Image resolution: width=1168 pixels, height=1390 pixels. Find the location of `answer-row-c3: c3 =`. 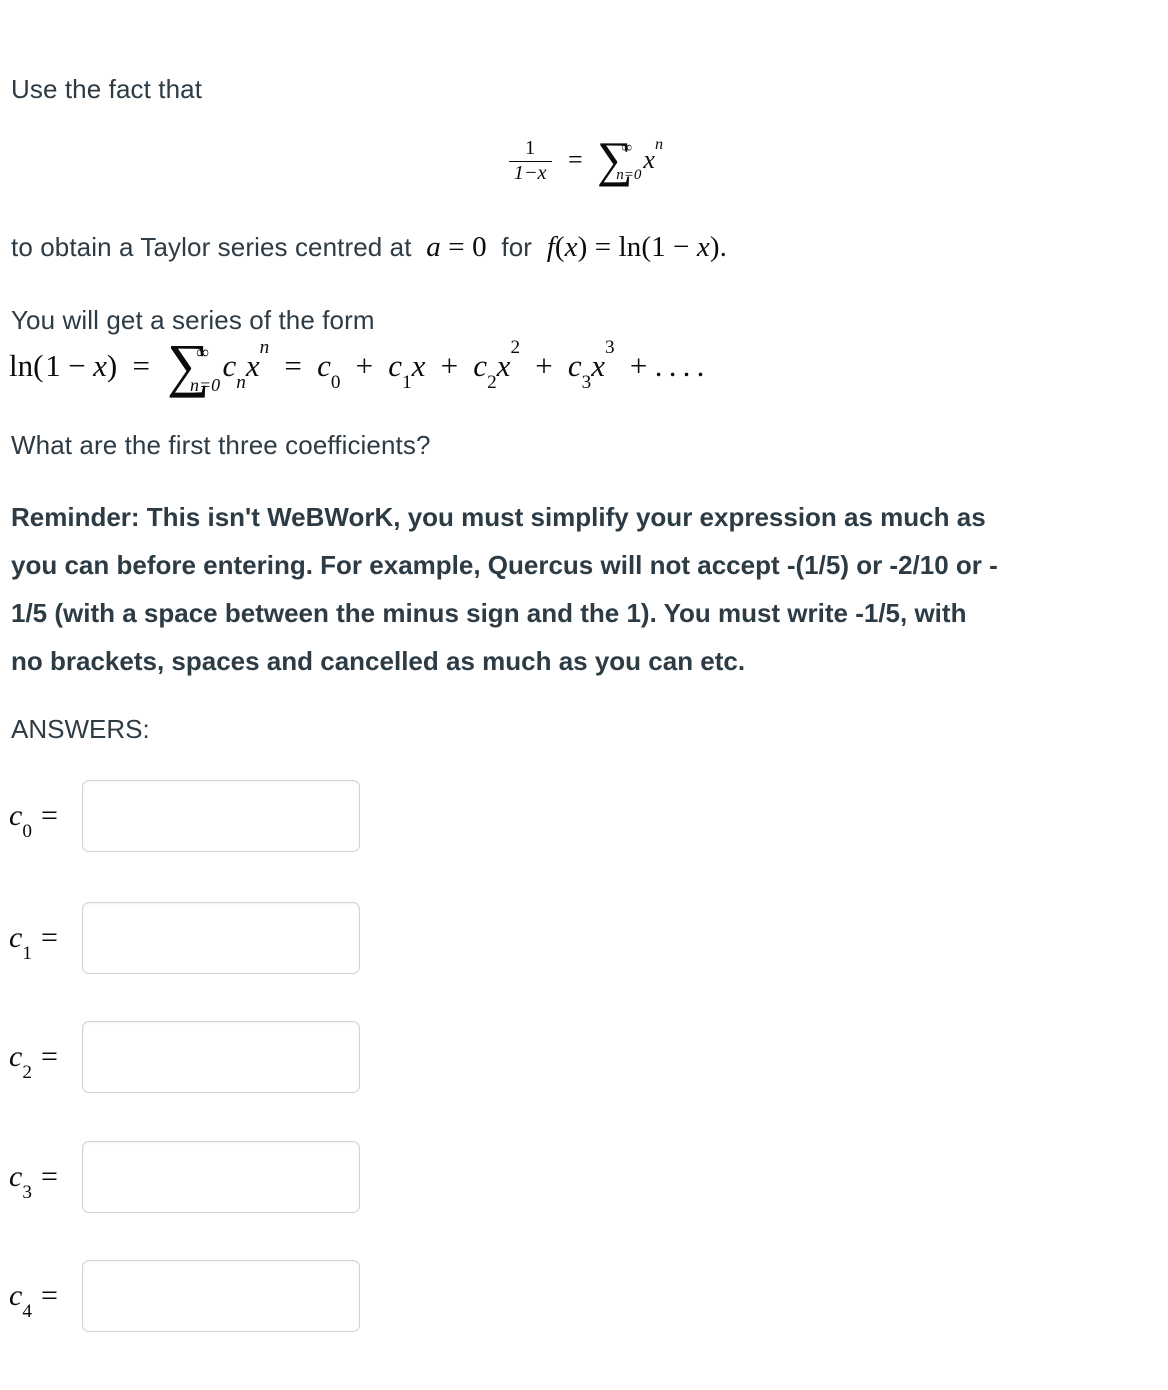

answer-row-c3: c3 = is located at coordinates (280, 1177).